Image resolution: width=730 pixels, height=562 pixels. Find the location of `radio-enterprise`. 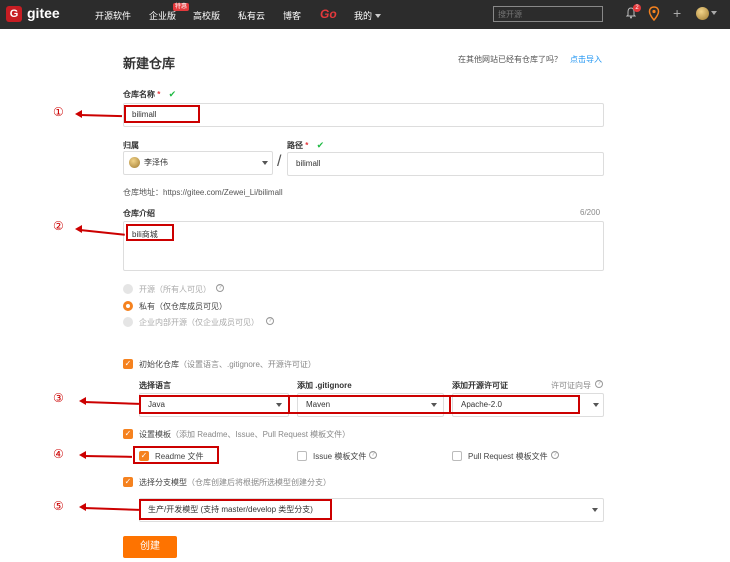

radio-enterprise is located at coordinates (128, 322).